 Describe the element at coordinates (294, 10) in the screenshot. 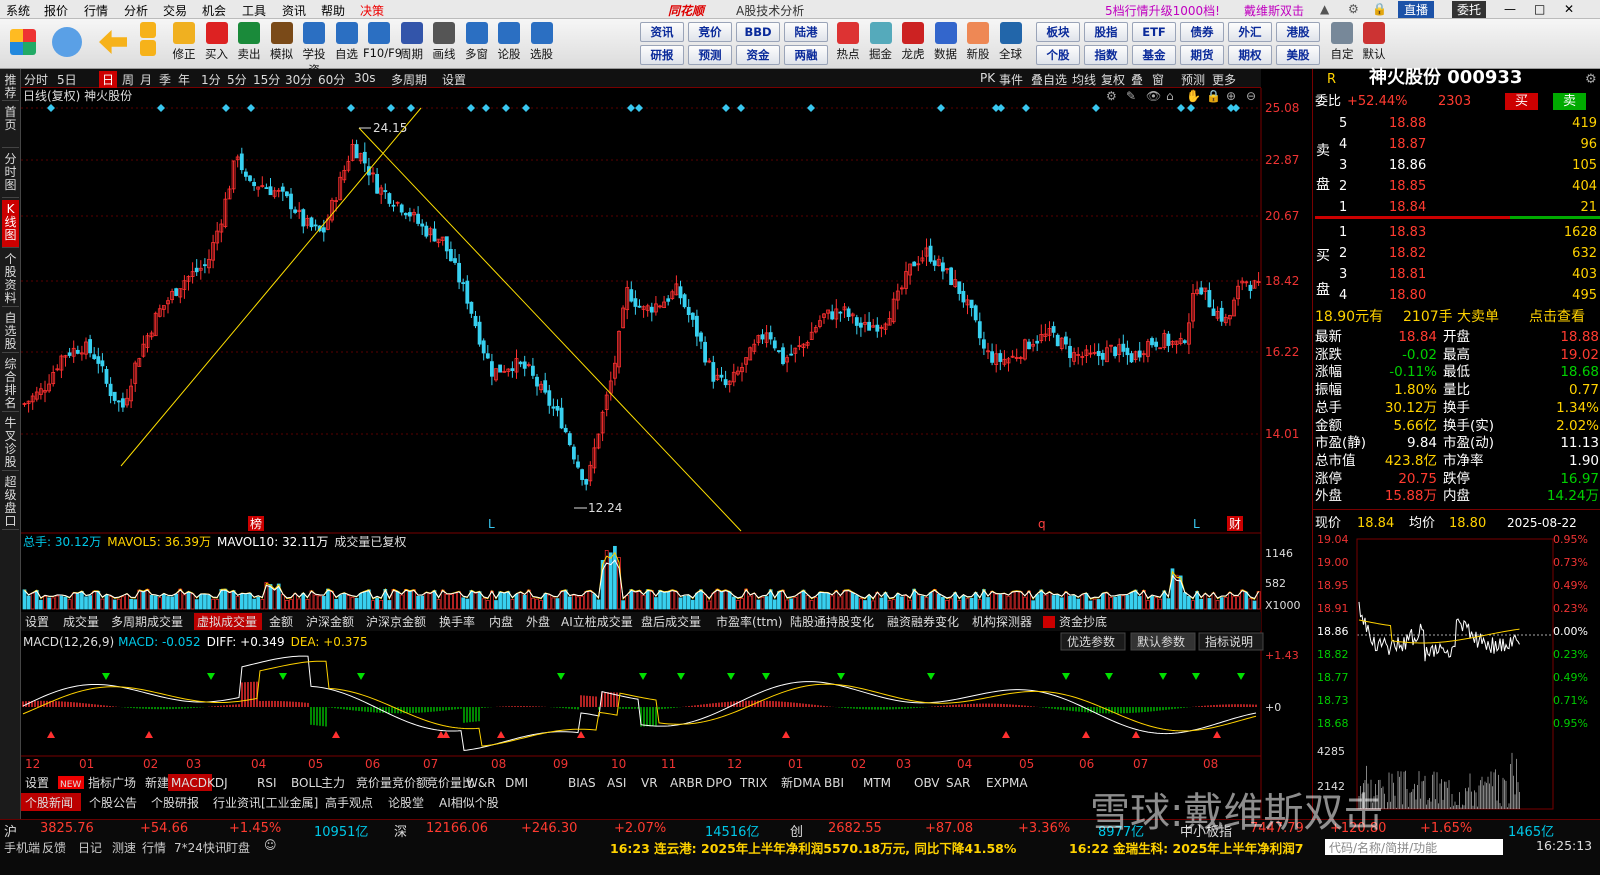

I see `menu-item: 资讯` at that location.